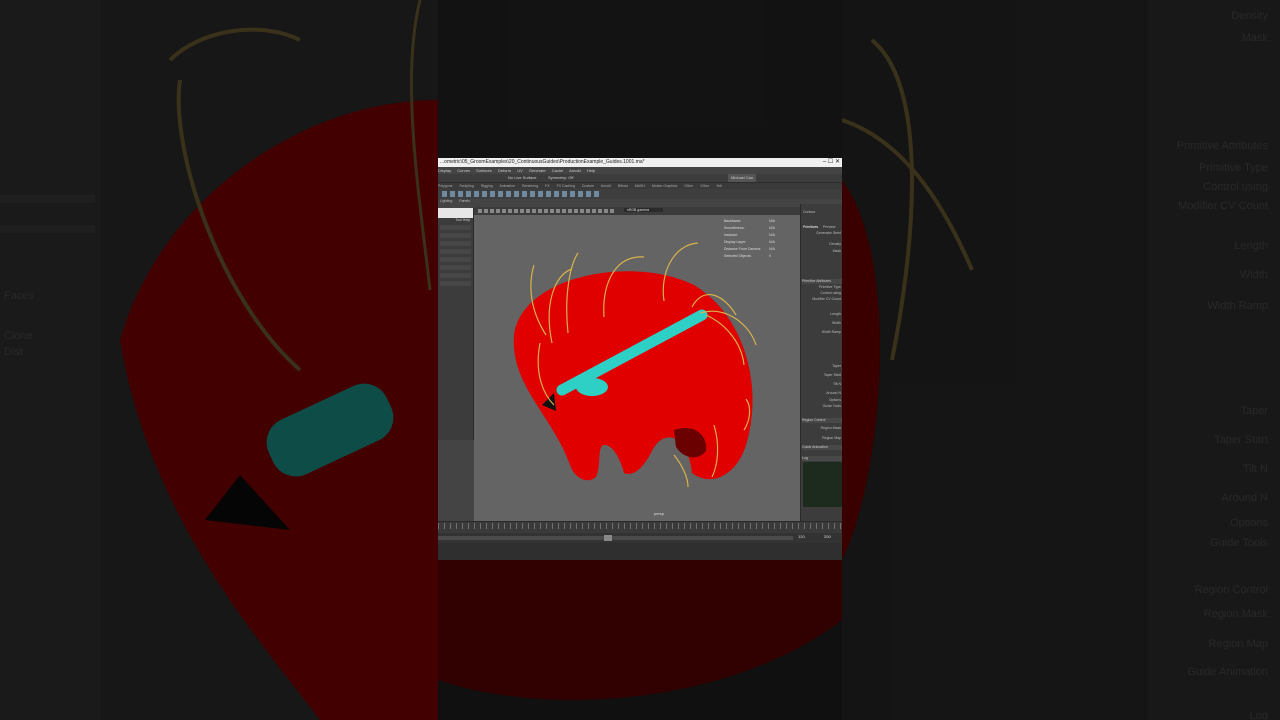  Describe the element at coordinates (829, 227) in the screenshot. I see `tab-preview: Preview` at that location.